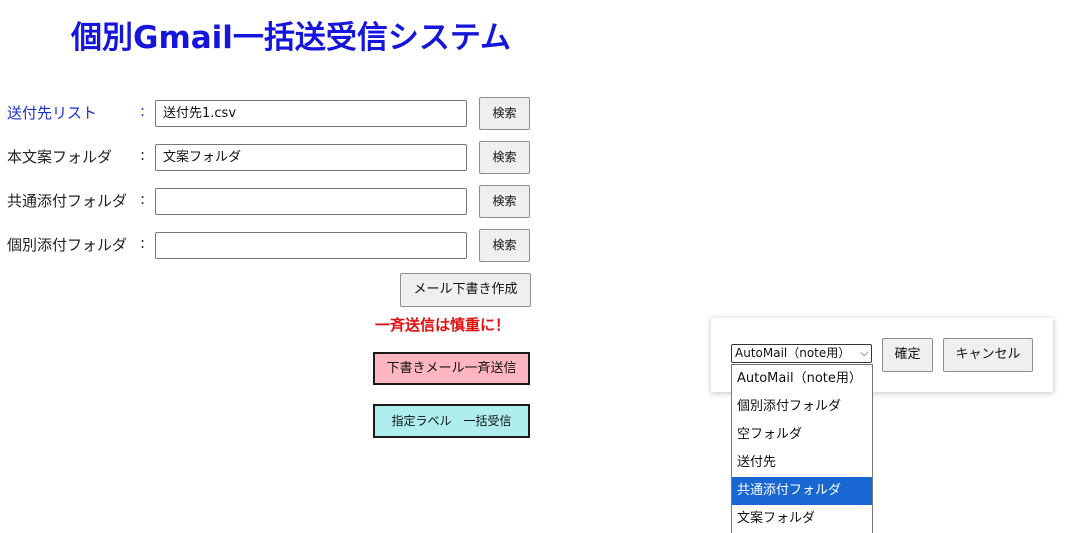 Image resolution: width=1068 pixels, height=533 pixels. Describe the element at coordinates (60, 157) in the screenshot. I see `body-folder-label: 本文案フォルダ` at that location.